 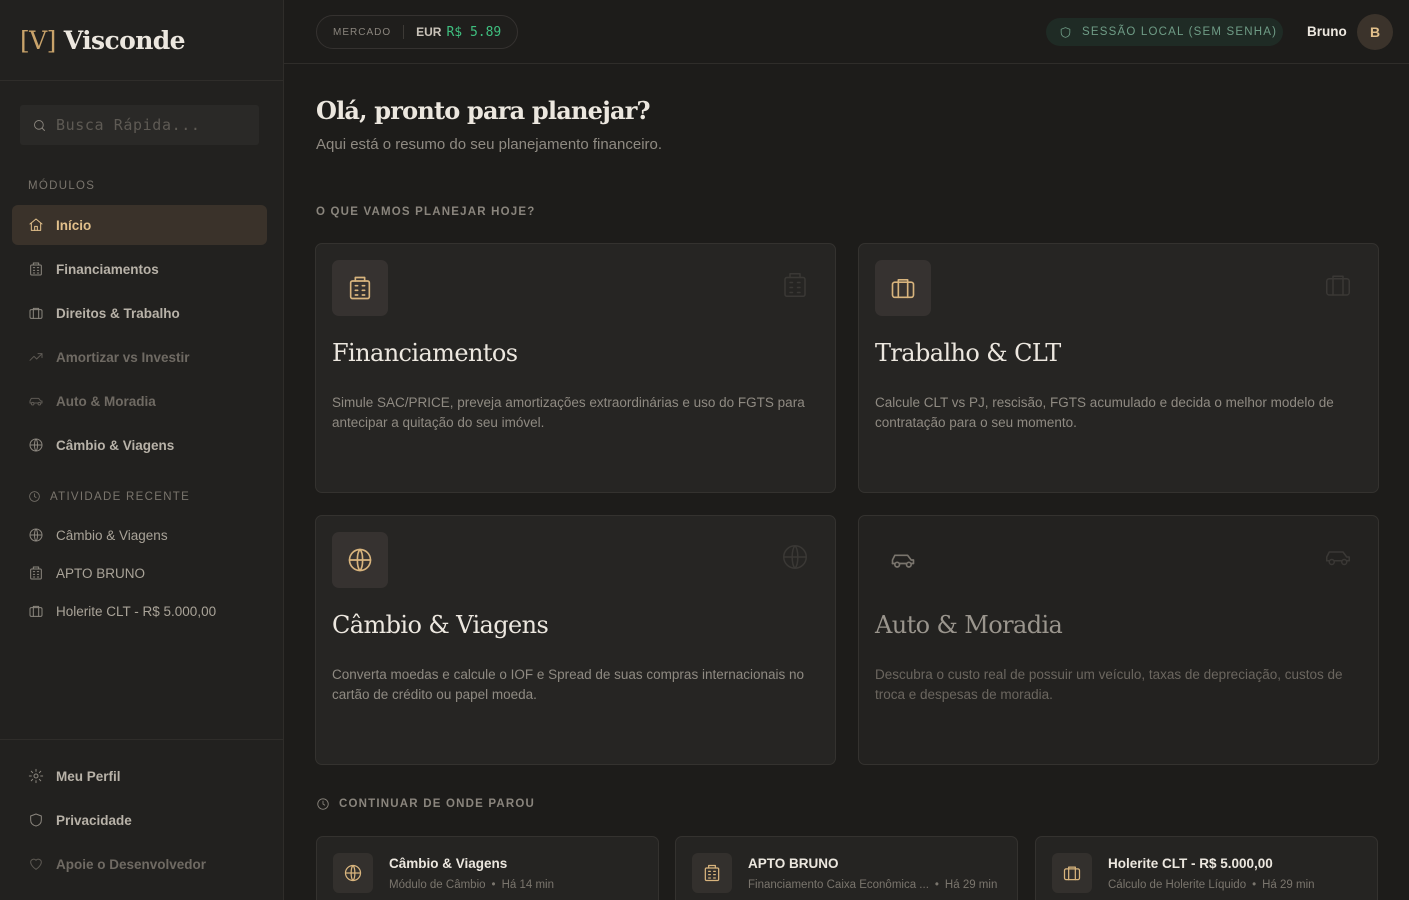 What do you see at coordinates (38, 40) in the screenshot?
I see `logo-mark: [V]` at bounding box center [38, 40].